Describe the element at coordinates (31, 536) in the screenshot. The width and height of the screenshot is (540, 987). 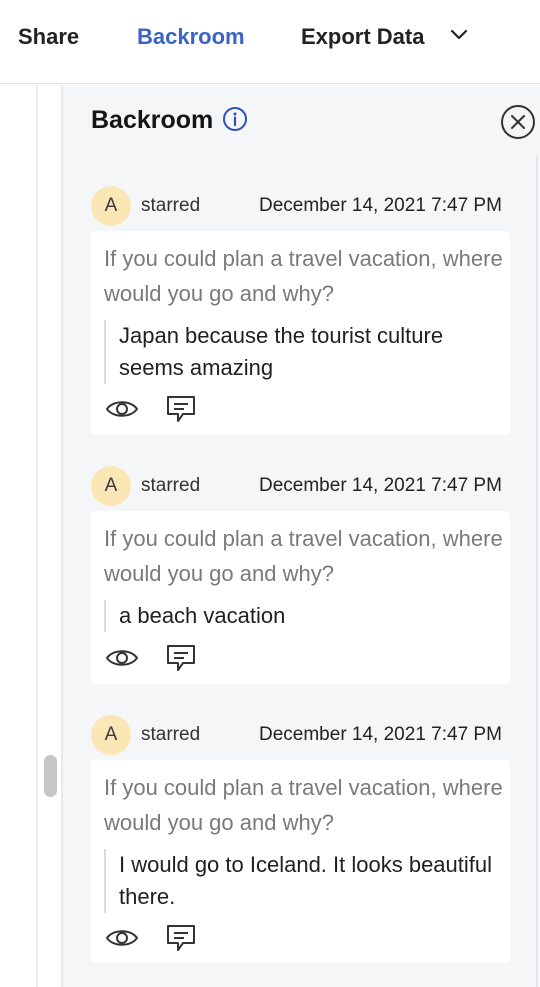
I see `left-rail` at that location.